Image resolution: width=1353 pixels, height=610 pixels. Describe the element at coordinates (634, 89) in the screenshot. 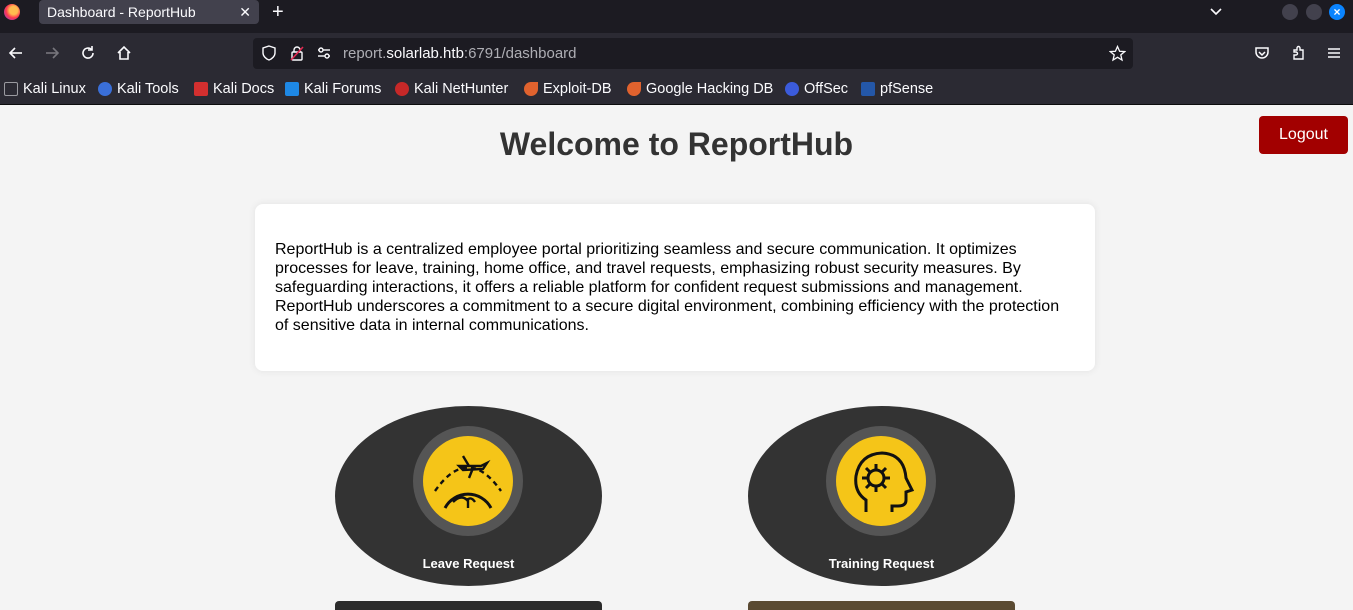

I see `ghdb-icon` at that location.